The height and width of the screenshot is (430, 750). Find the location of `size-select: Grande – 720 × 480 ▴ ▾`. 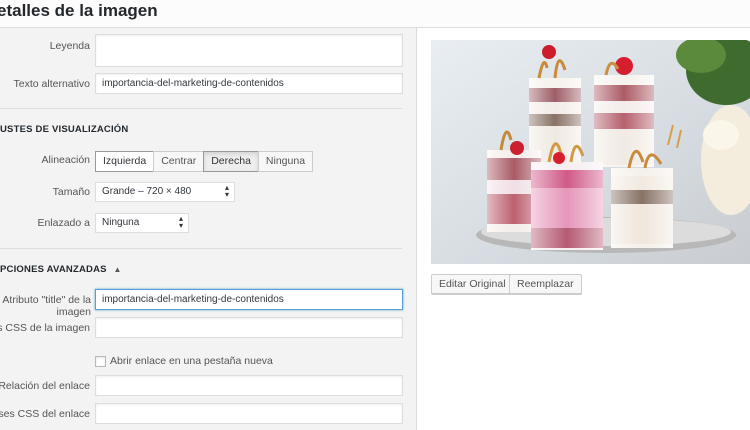

size-select: Grande – 720 × 480 ▴ ▾ is located at coordinates (165, 192).